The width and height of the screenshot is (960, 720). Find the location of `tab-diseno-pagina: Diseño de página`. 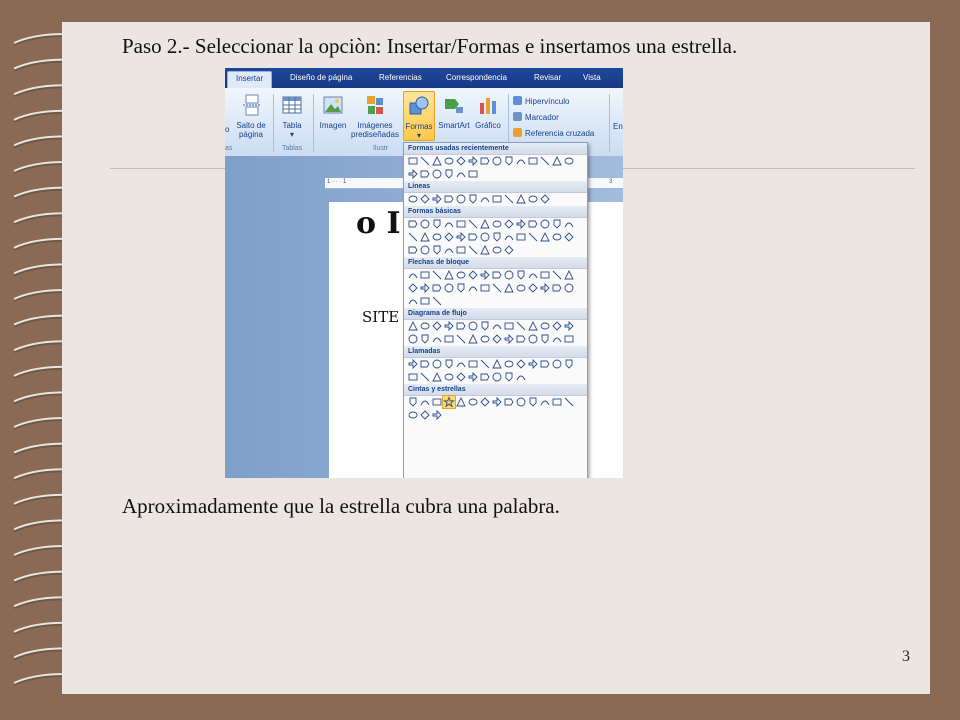

tab-diseno-pagina: Diseño de página is located at coordinates (321, 77).